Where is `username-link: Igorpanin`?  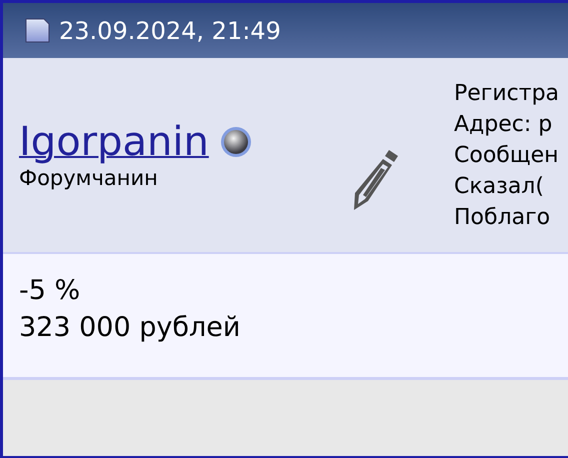
username-link: Igorpanin is located at coordinates (114, 142).